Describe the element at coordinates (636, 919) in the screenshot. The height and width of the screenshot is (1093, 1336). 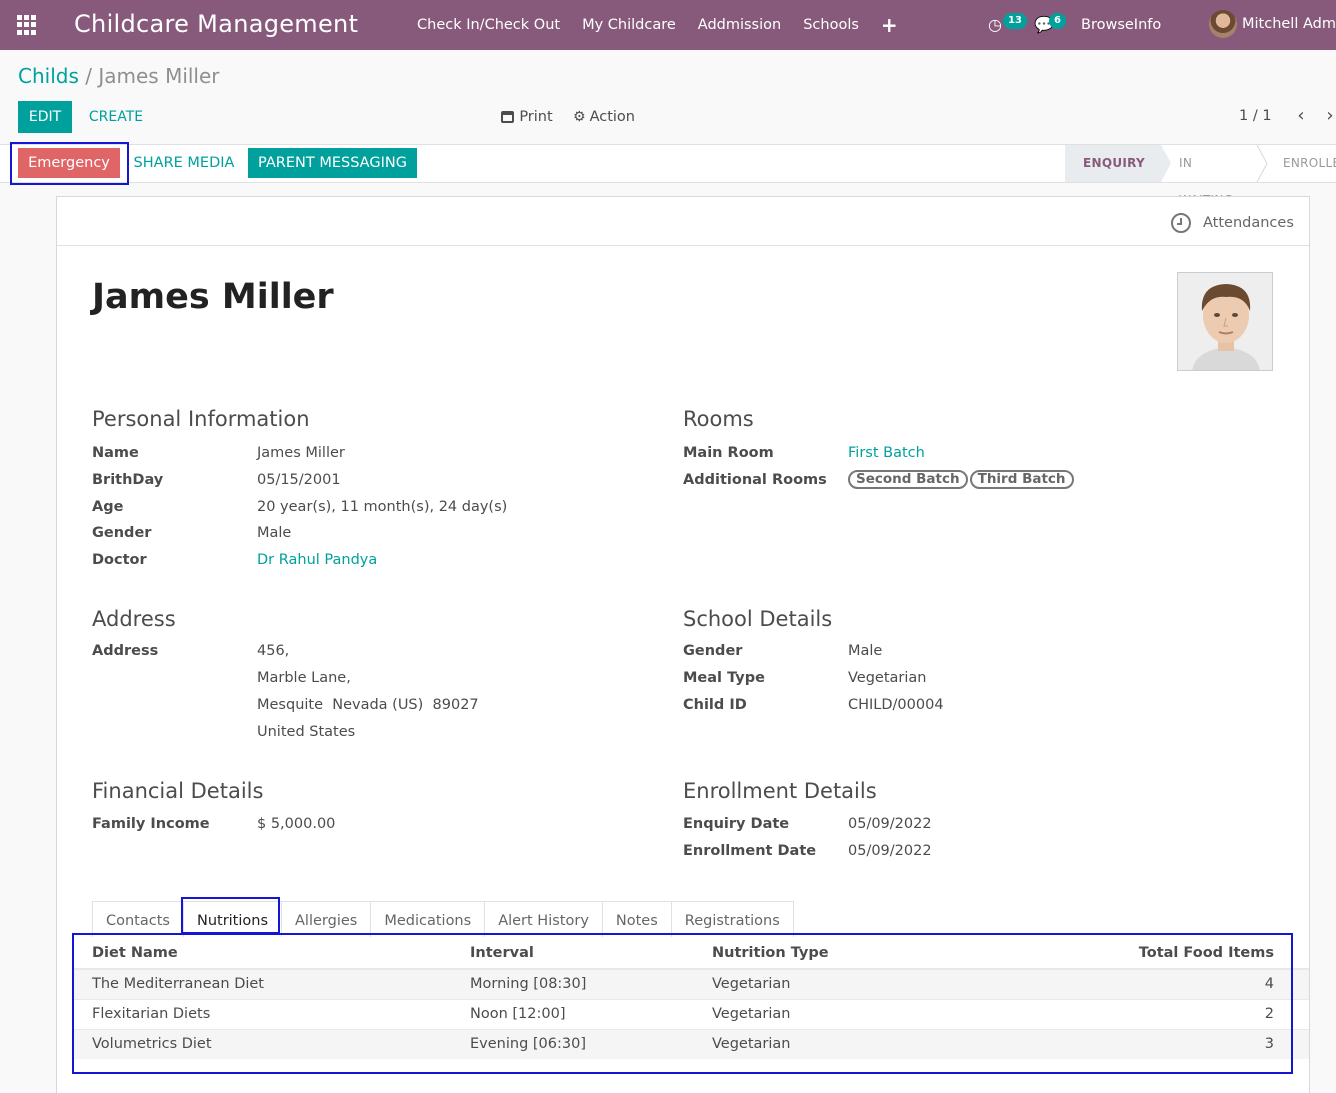
I see `tab-notes: Notes` at that location.